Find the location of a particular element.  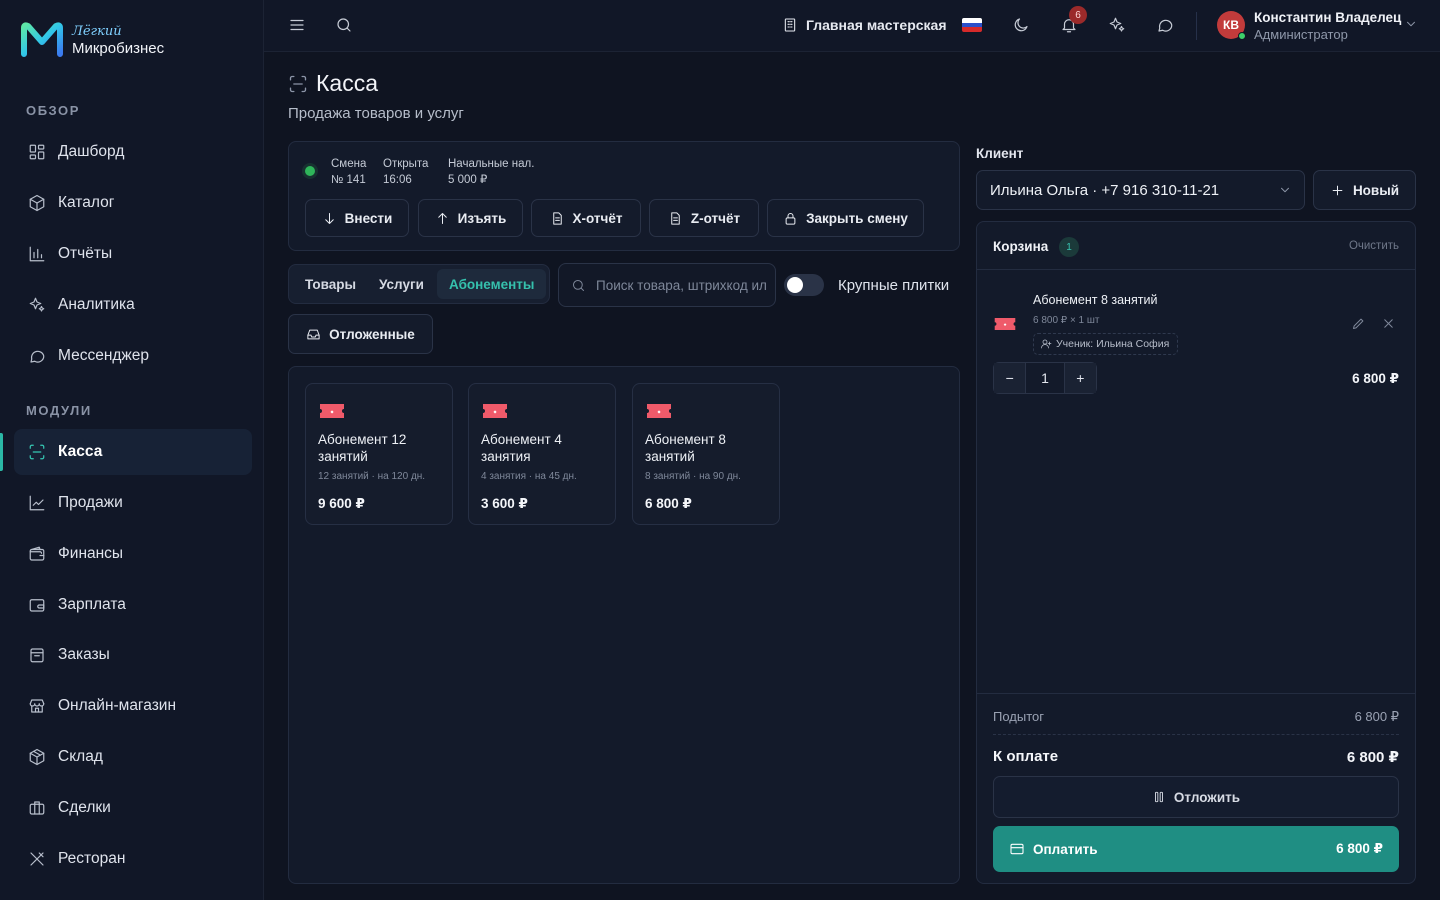

tab-services: Услуги is located at coordinates (401, 284).